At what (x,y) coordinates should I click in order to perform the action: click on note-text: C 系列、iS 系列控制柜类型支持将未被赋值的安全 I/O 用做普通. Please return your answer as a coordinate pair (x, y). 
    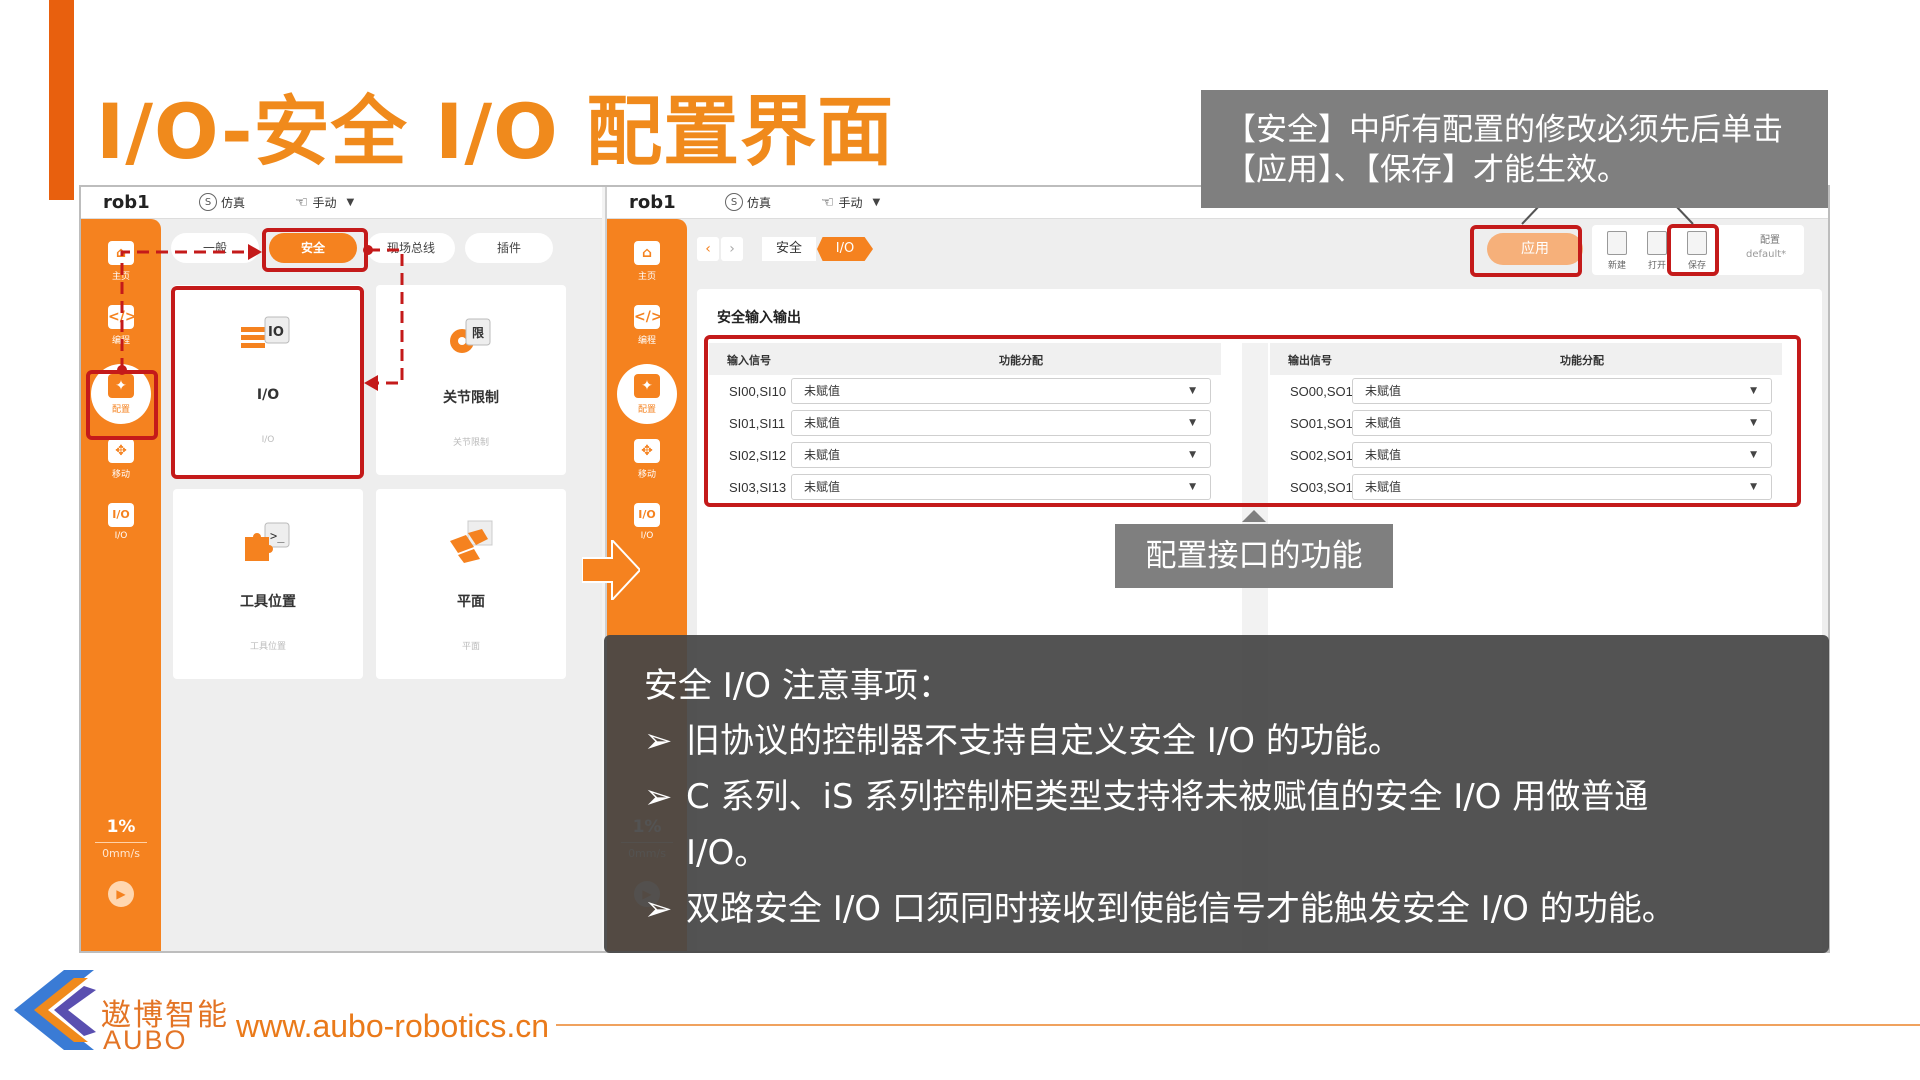
    Looking at the image, I should click on (1167, 797).